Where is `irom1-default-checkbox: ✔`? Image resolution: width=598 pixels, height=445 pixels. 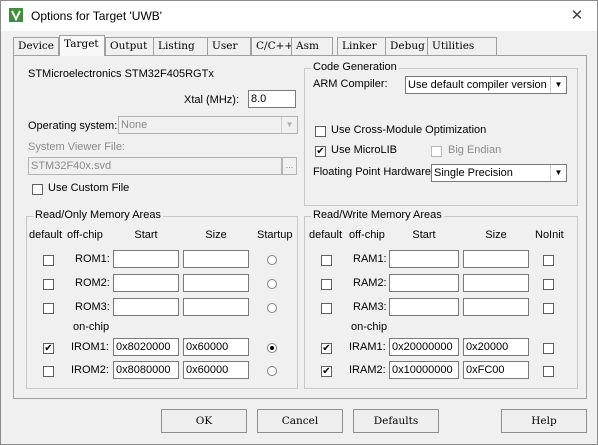
irom1-default-checkbox: ✔ is located at coordinates (48, 348).